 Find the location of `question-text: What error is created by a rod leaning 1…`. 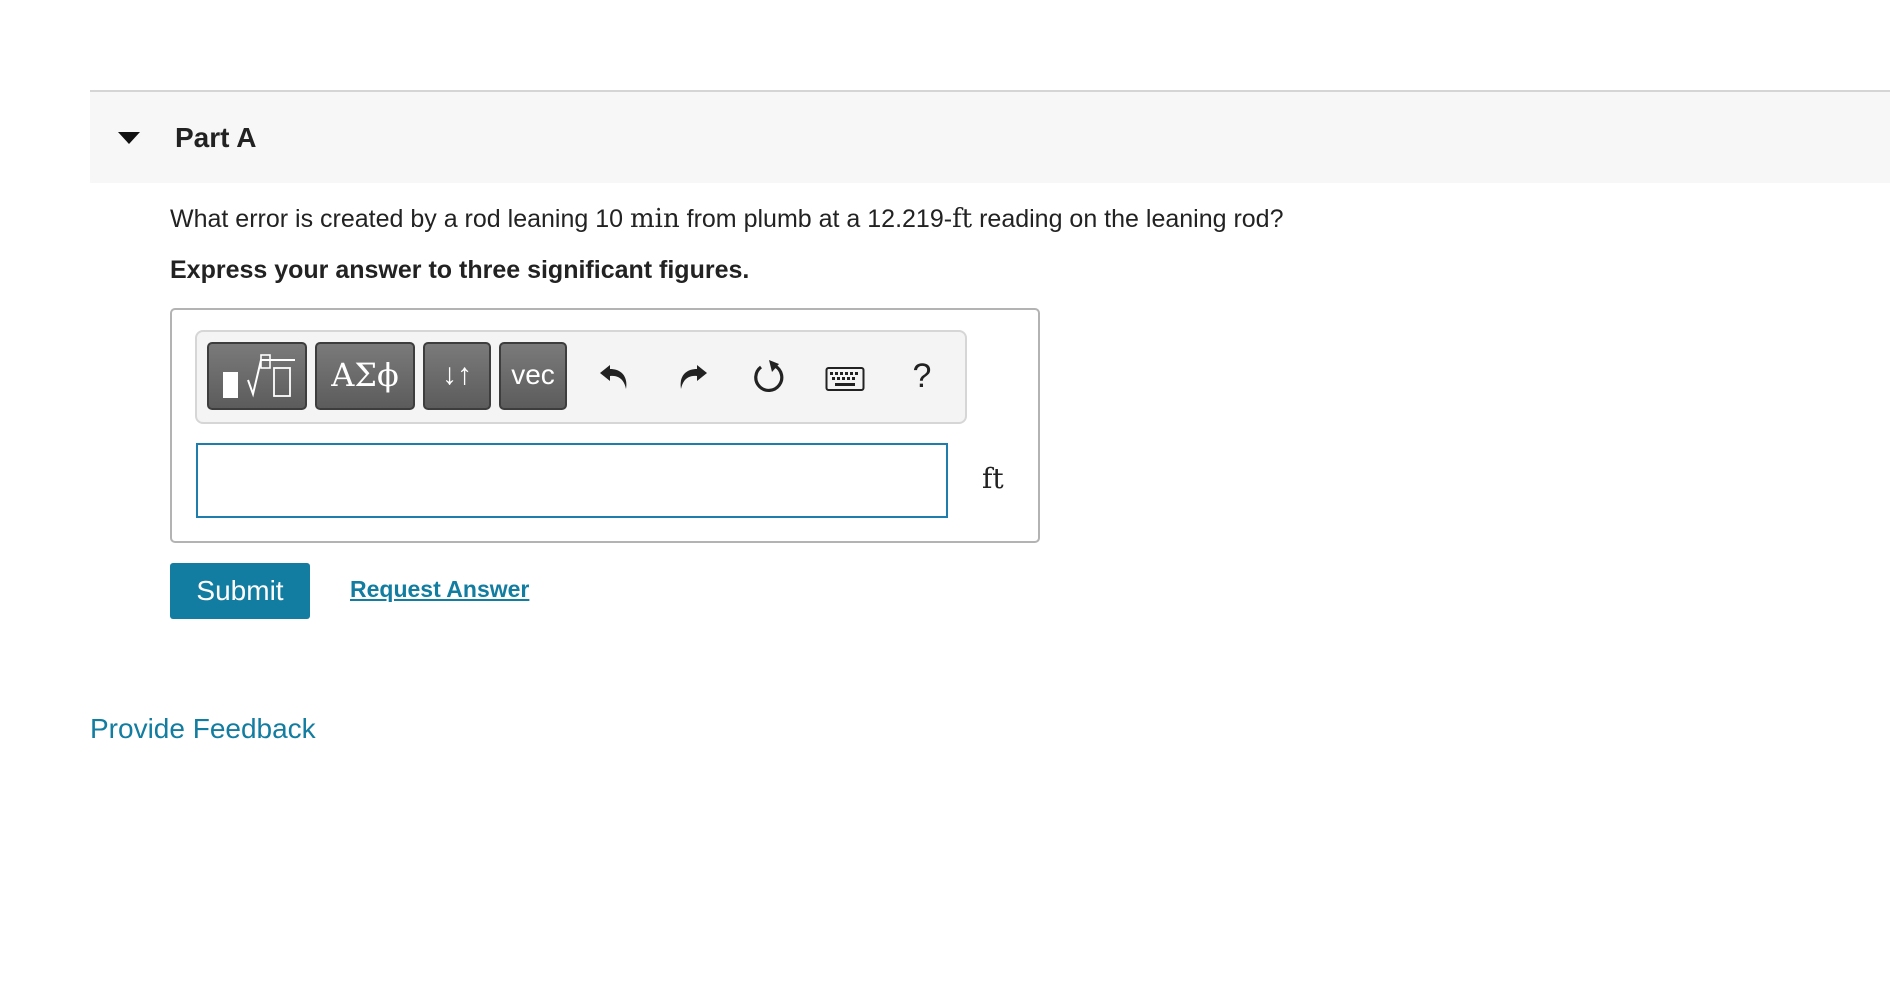

question-text: What error is created by a rod leaning 1… is located at coordinates (727, 219).